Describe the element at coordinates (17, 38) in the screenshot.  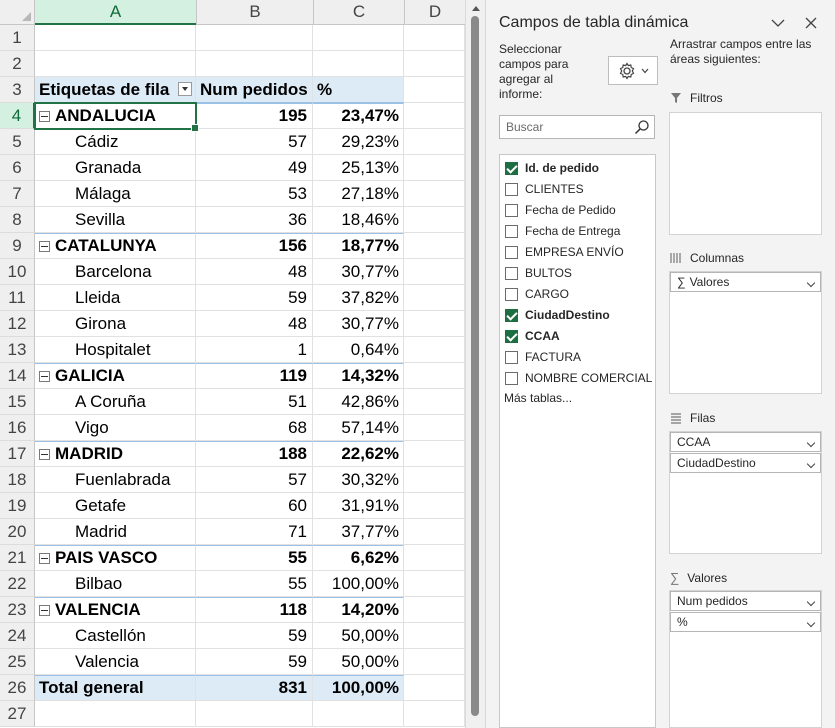
I see `row-number: 1` at that location.